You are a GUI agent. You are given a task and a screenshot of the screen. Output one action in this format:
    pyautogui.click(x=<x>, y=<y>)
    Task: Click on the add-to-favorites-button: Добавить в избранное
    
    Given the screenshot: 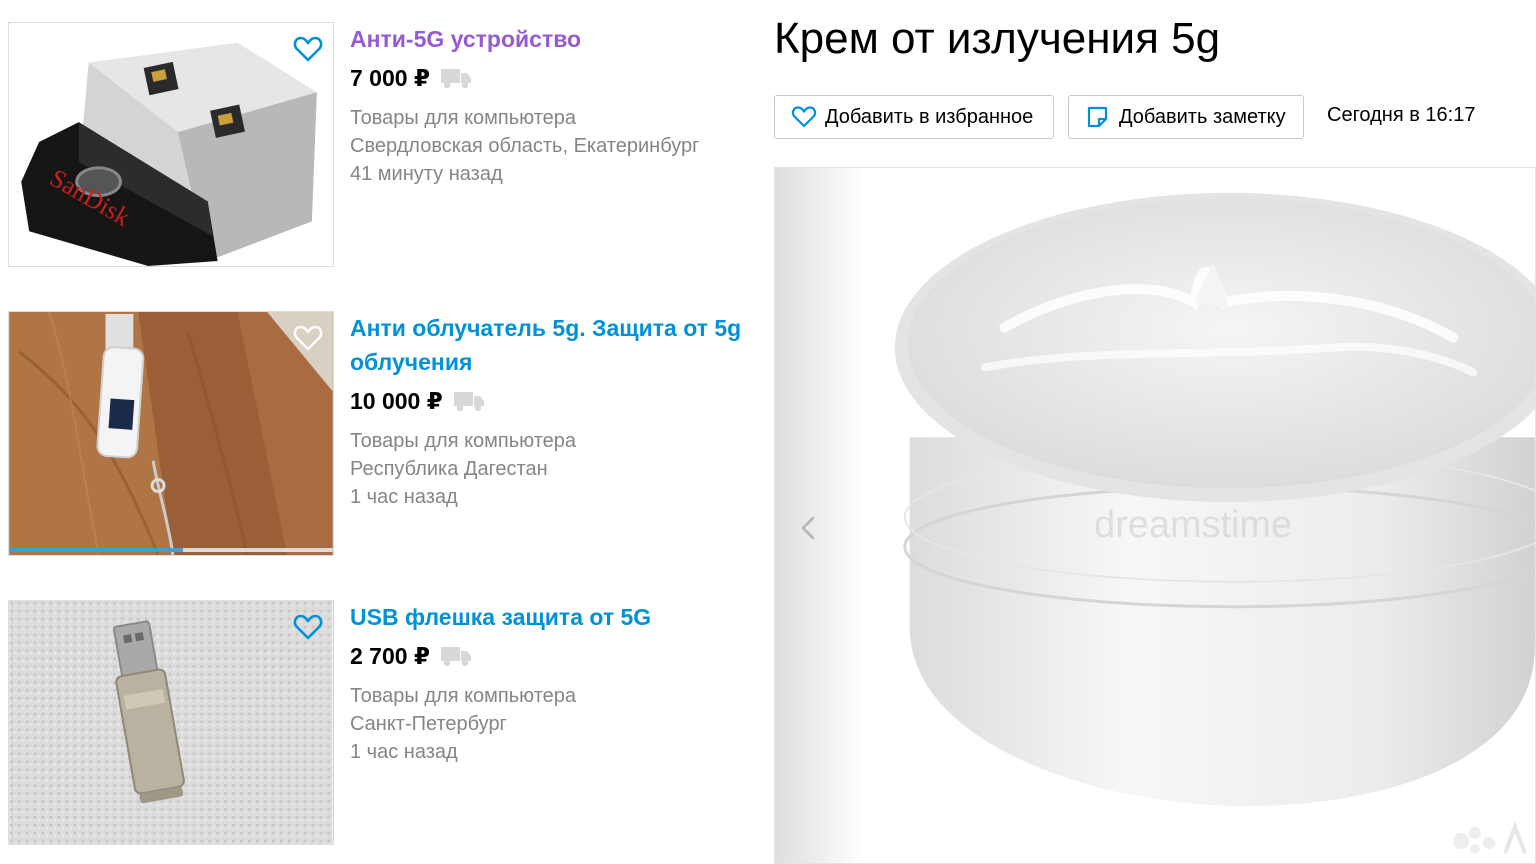 What is the action you would take?
    pyautogui.click(x=914, y=117)
    